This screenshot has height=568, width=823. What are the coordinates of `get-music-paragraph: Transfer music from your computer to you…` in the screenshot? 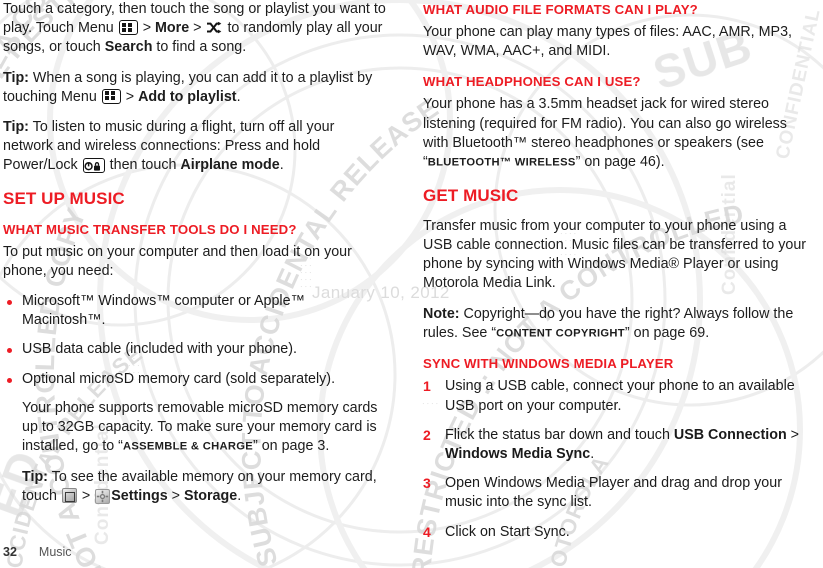 It's located at (615, 254).